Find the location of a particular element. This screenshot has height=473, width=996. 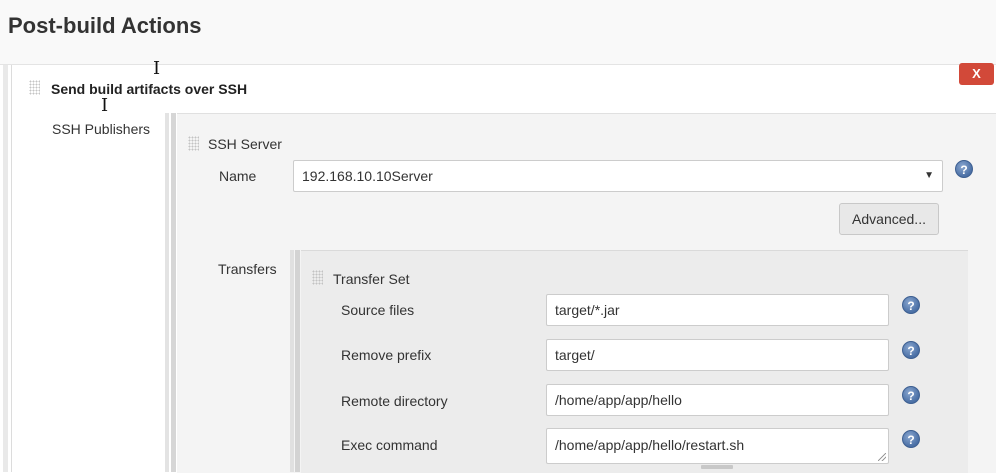

remote-directory-label: Remote directory is located at coordinates (394, 401).